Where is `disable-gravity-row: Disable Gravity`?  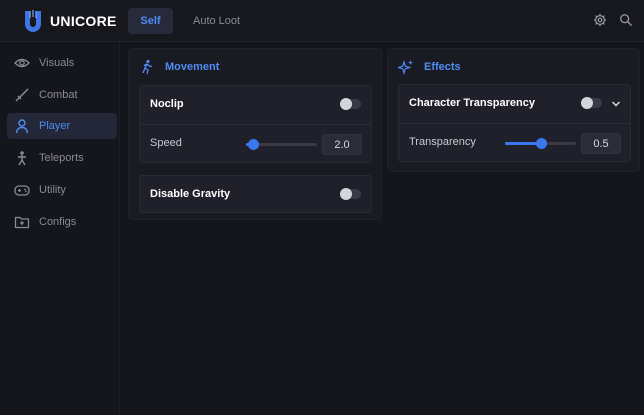
disable-gravity-row: Disable Gravity is located at coordinates (255, 195).